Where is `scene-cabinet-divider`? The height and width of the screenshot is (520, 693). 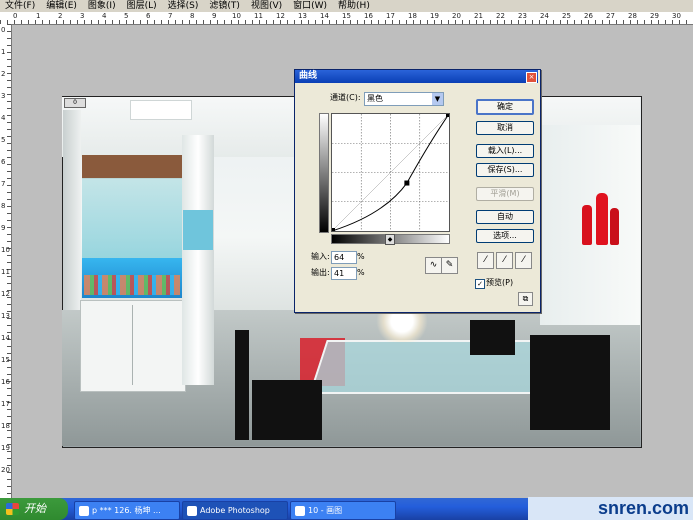
scene-cabinet-divider is located at coordinates (132, 345).